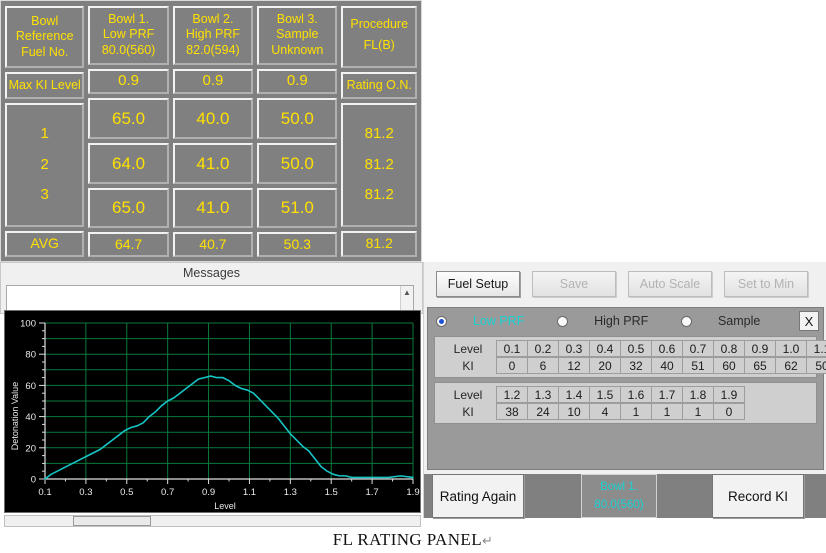  What do you see at coordinates (739, 321) in the screenshot?
I see `radio-label-sample: Sample` at bounding box center [739, 321].